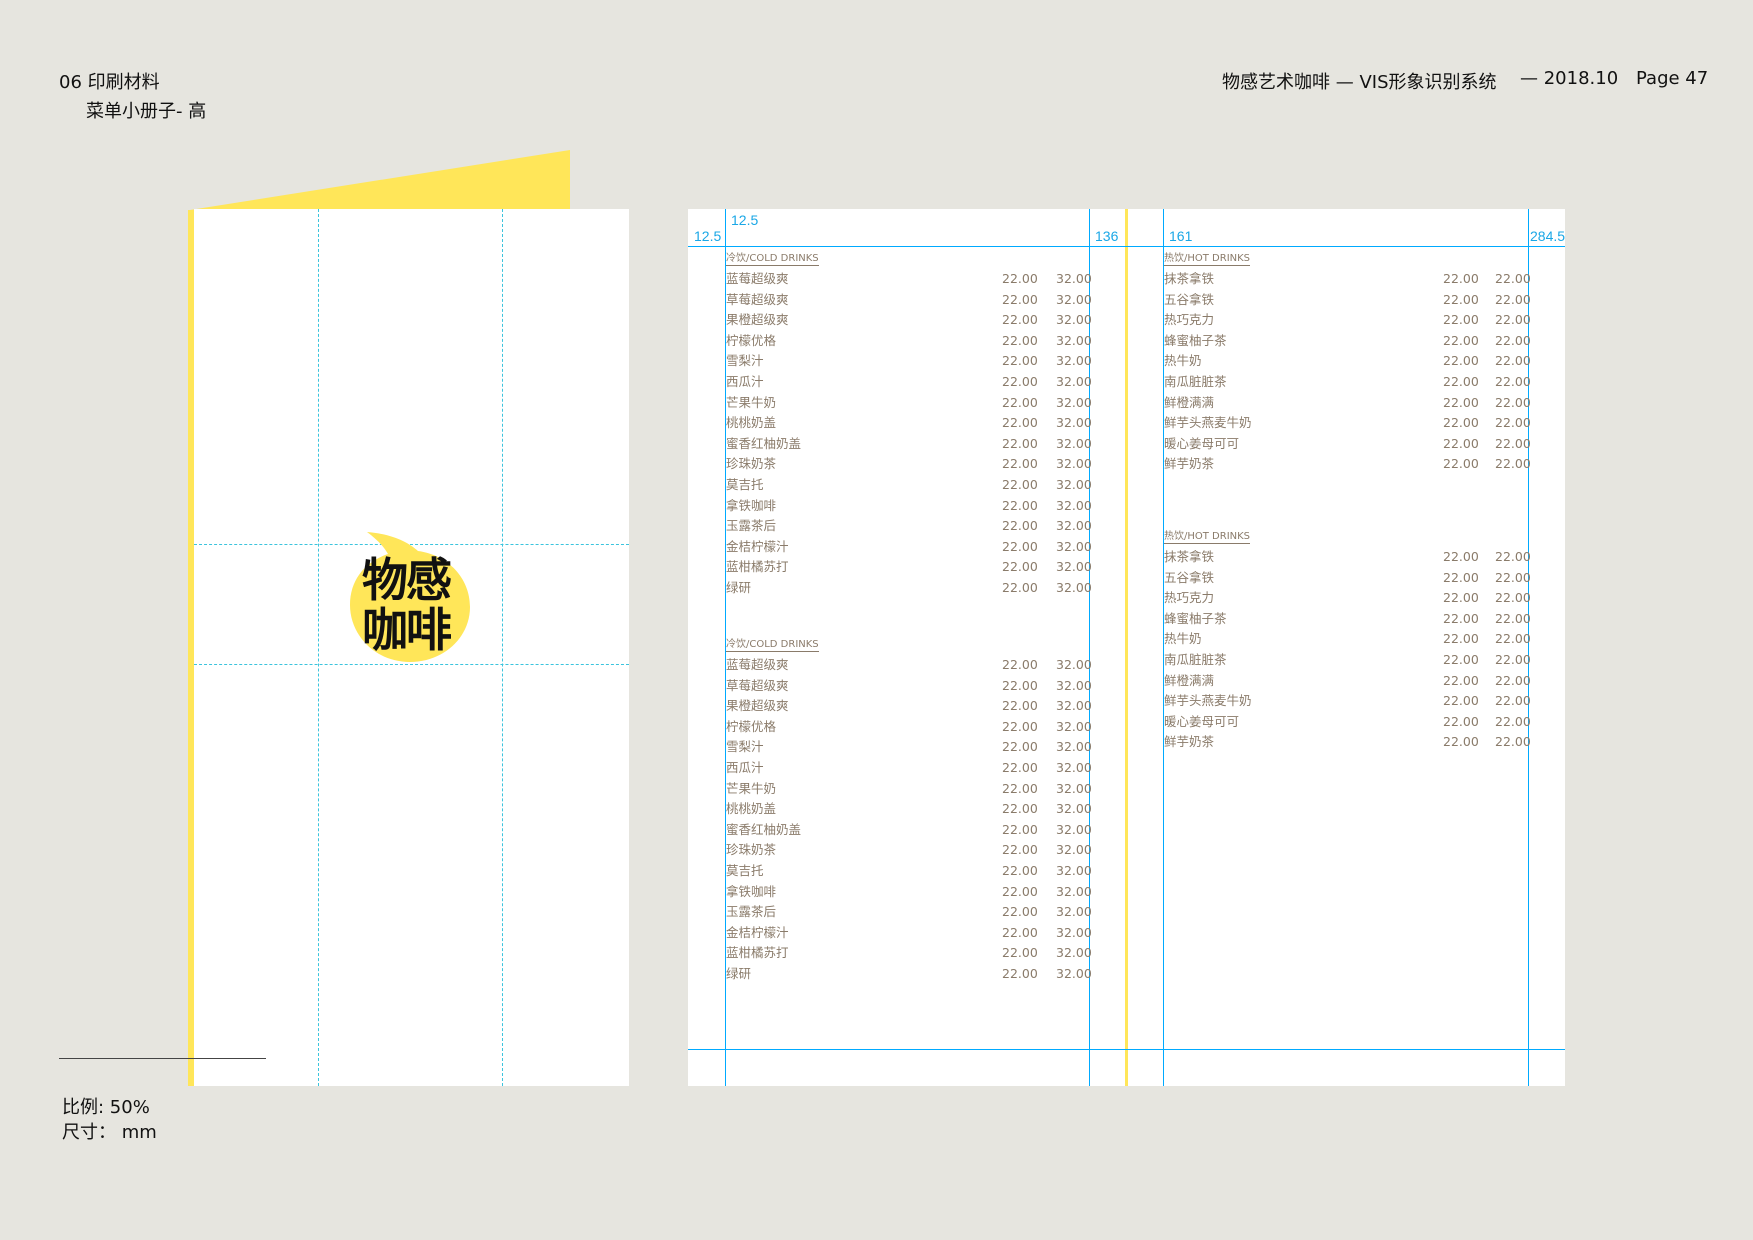 This screenshot has height=1240, width=1753. What do you see at coordinates (909, 526) in the screenshot?
I see `menu-item-row: 玉露茶后 22.00 32.00` at bounding box center [909, 526].